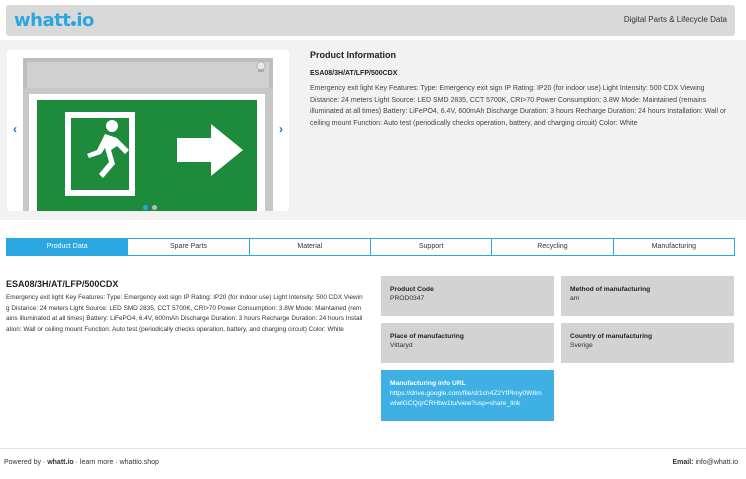 This screenshot has width=746, height=479. I want to click on product-image-carousel: ‹ ›, so click(148, 130).